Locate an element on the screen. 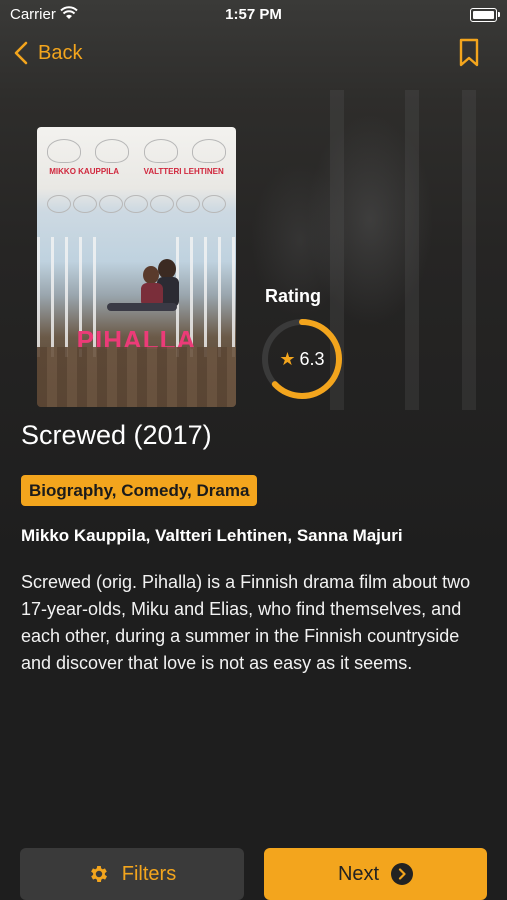 The width and height of the screenshot is (507, 900). battery-icon is located at coordinates (485, 15).